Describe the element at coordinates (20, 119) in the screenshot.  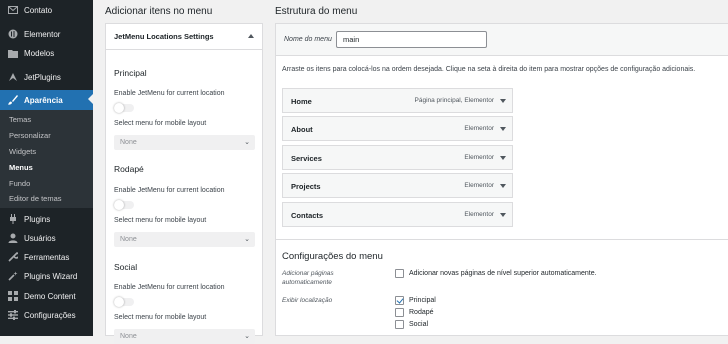
I see `submenu-item-temas: Temas` at that location.